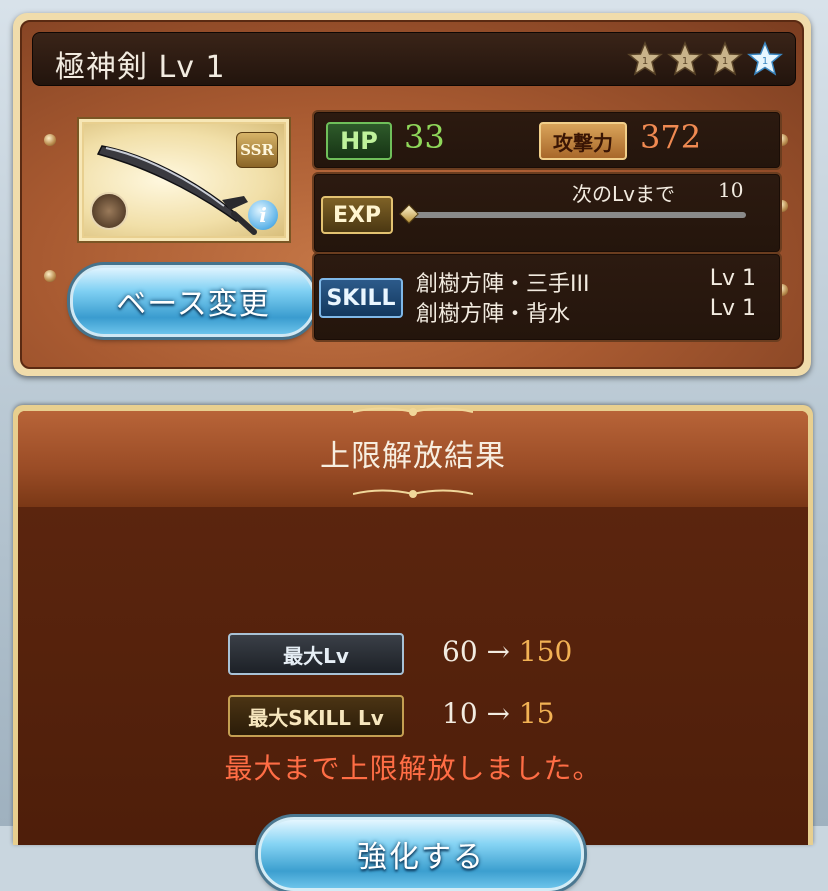  Describe the element at coordinates (193, 304) in the screenshot. I see `base-change-label: ベース変更` at that location.